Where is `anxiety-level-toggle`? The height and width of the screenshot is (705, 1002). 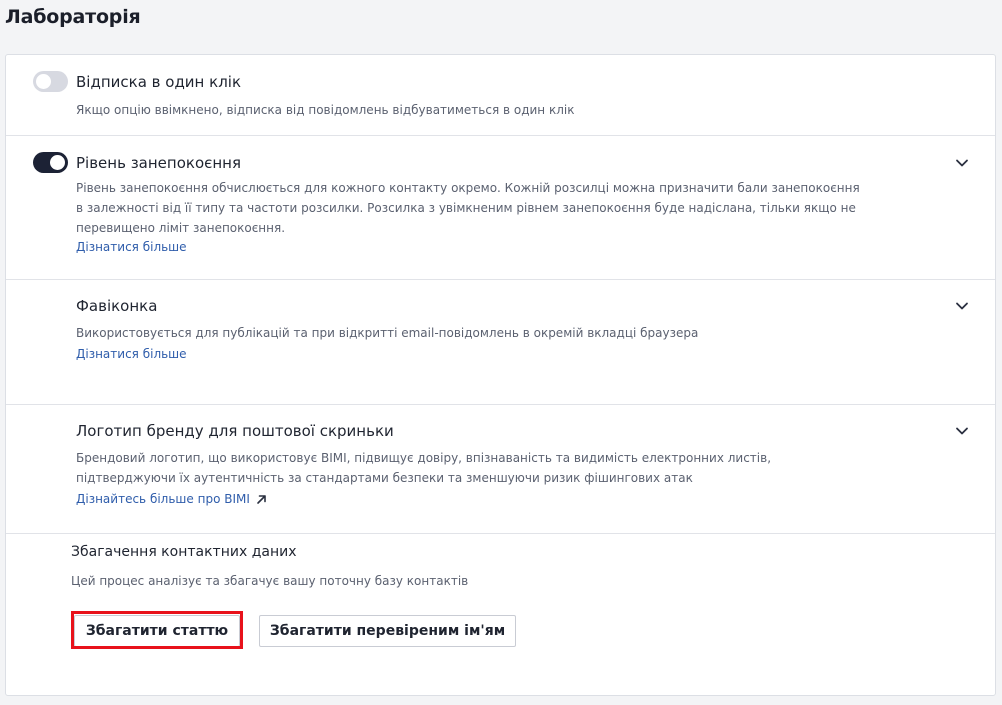 anxiety-level-toggle is located at coordinates (50, 162).